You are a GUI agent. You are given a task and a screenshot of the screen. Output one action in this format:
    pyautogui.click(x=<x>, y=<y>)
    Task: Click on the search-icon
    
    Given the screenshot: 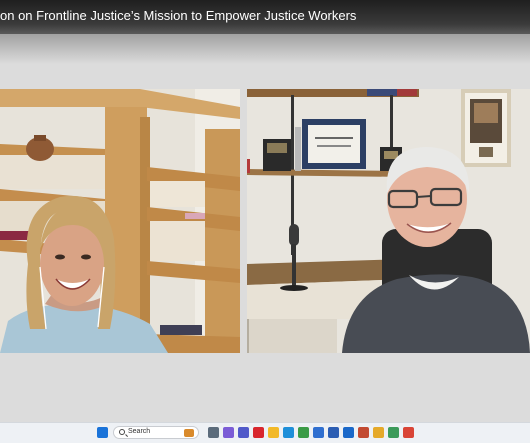 What is the action you would take?
    pyautogui.click(x=122, y=432)
    